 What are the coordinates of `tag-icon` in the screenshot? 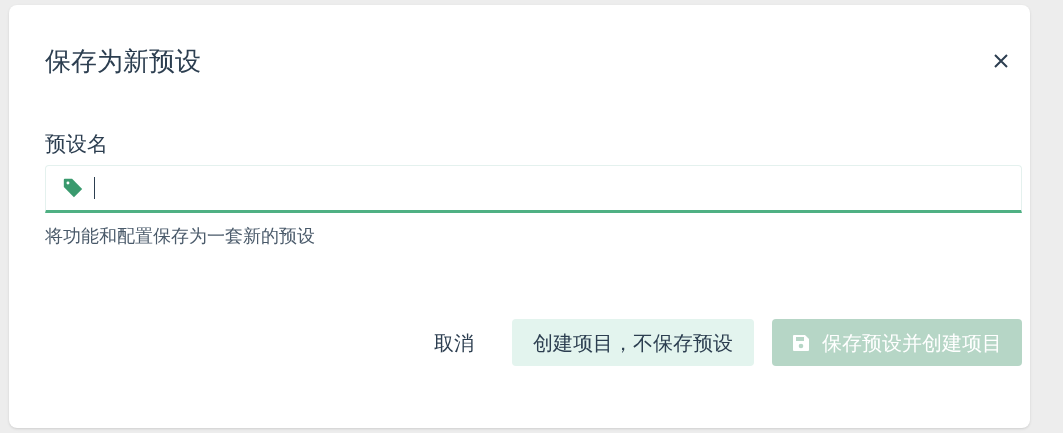 It's located at (73, 188).